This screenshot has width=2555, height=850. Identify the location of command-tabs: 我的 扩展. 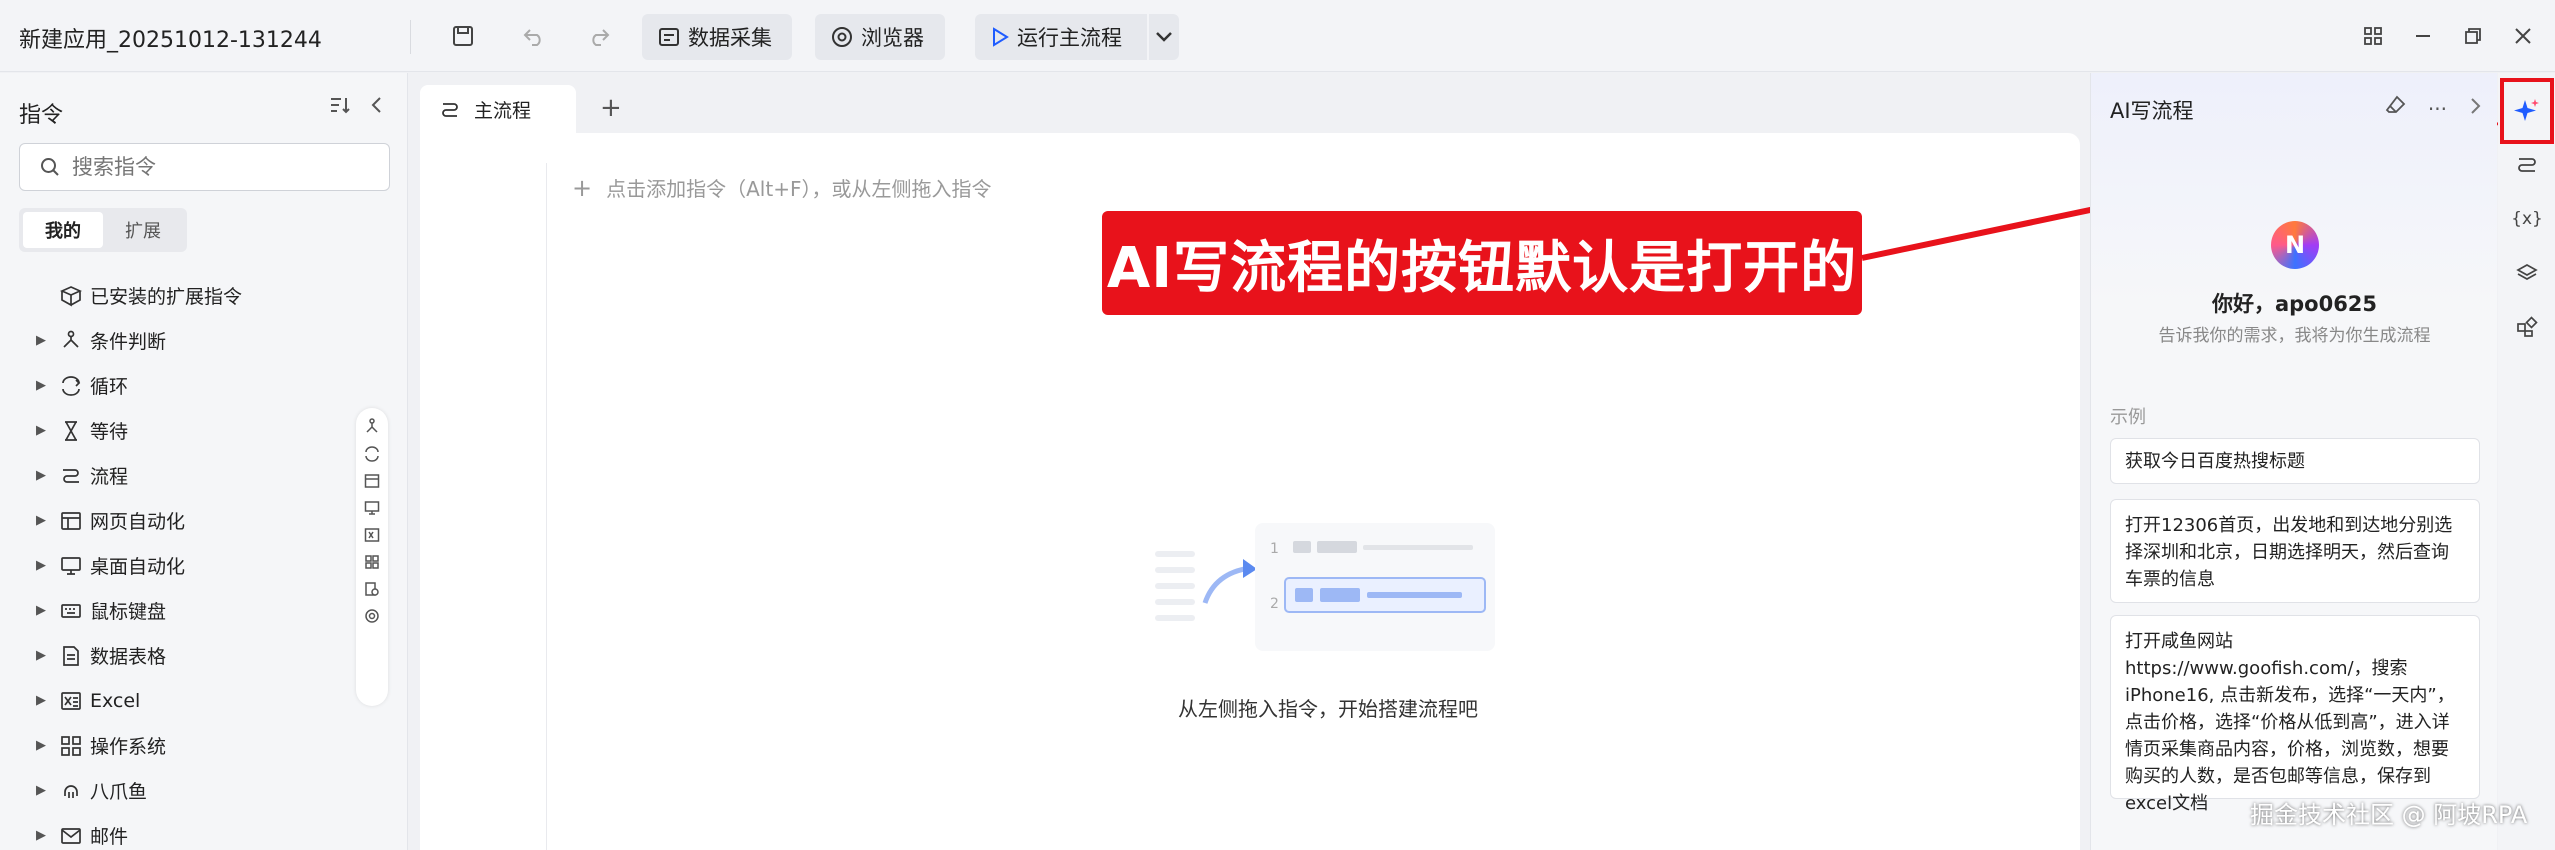
(103, 230).